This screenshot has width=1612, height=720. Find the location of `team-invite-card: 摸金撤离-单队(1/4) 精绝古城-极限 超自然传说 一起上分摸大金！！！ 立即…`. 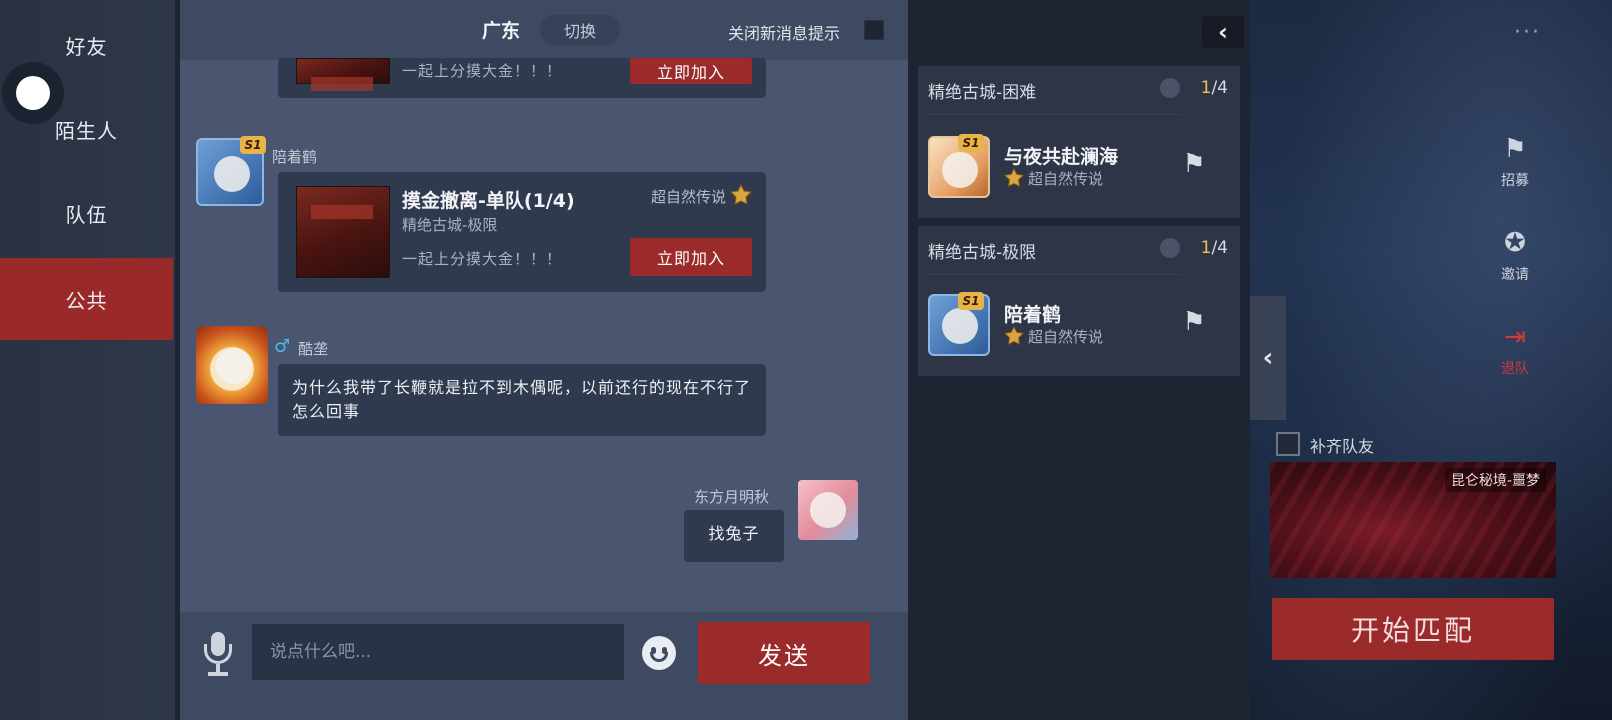

team-invite-card: 摸金撤离-单队(1/4) 精绝古城-极限 超自然传说 一起上分摸大金！！！ 立即… is located at coordinates (522, 232).